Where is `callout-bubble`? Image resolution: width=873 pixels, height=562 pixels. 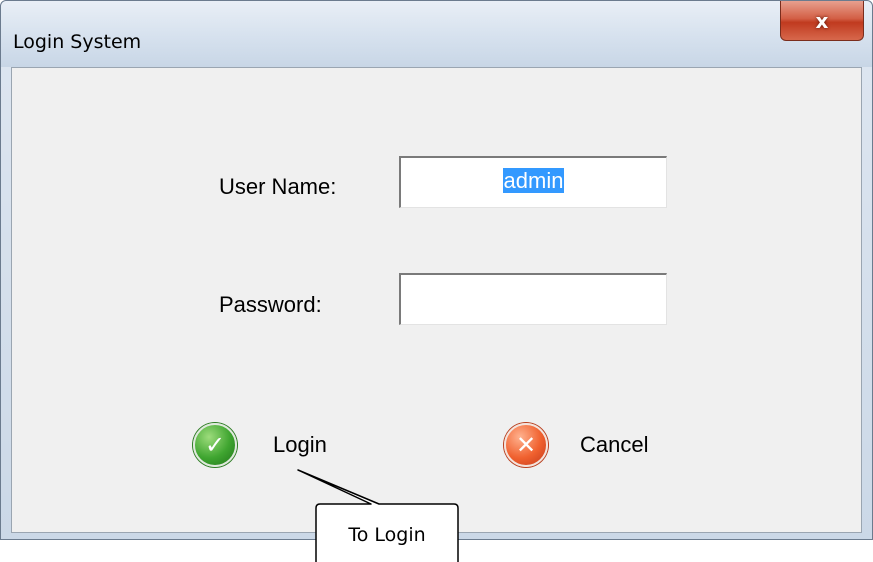
callout-bubble is located at coordinates (378, 515).